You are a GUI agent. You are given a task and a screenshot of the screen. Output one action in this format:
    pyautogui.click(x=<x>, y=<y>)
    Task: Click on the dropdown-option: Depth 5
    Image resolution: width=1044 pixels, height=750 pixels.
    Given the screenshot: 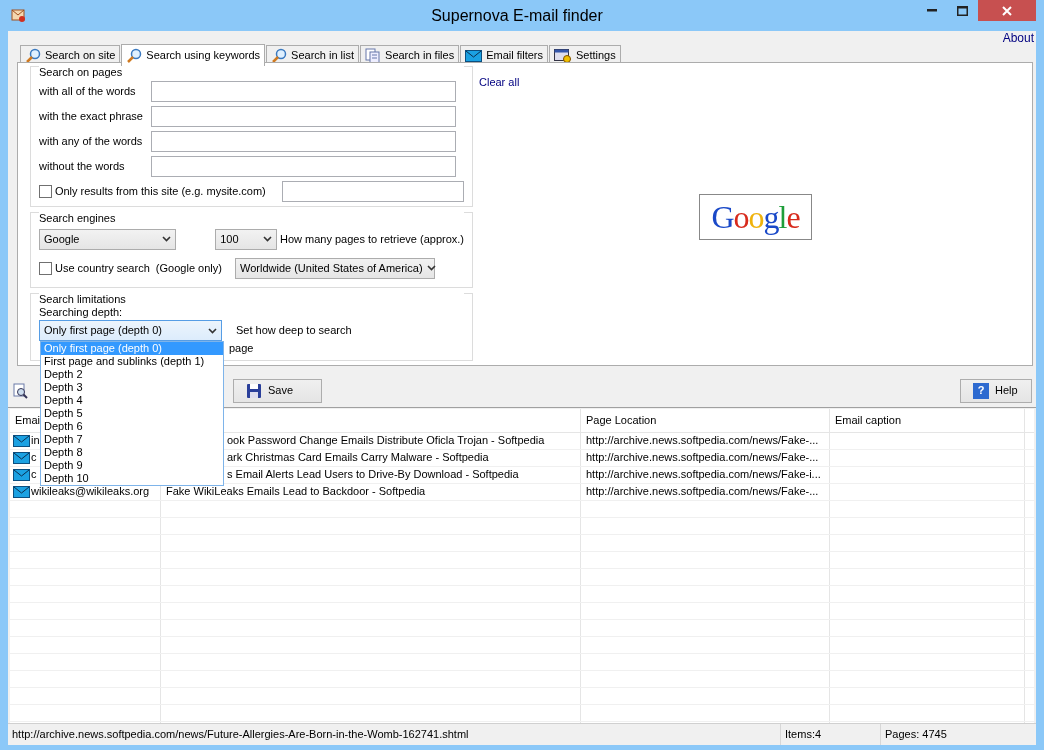 What is the action you would take?
    pyautogui.click(x=132, y=414)
    